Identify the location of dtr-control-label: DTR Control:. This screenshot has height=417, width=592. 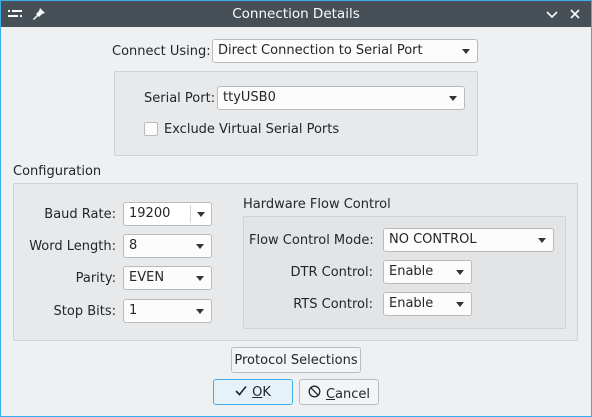
(332, 272).